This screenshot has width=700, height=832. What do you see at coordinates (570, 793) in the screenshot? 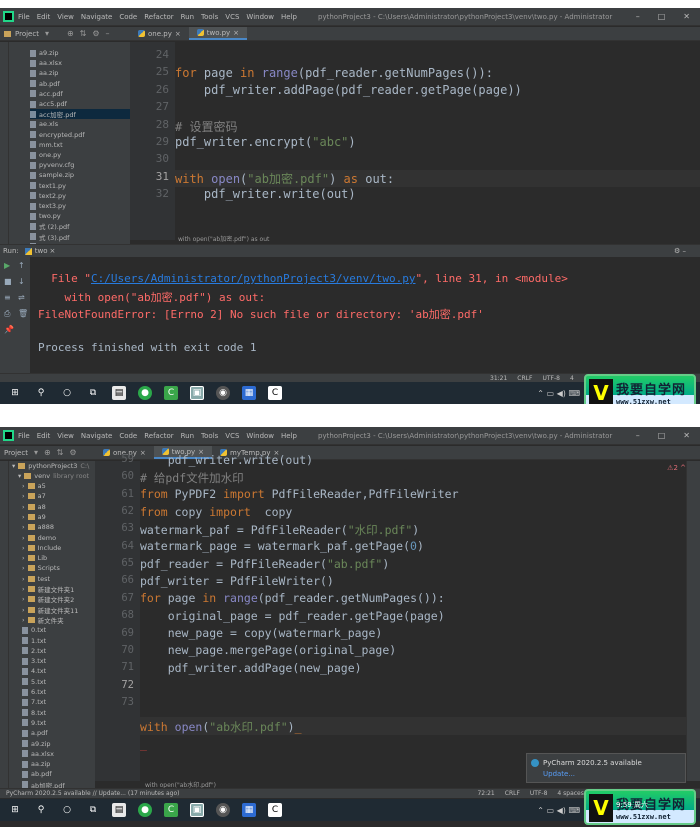
I see `indent: 4 spaces` at bounding box center [570, 793].